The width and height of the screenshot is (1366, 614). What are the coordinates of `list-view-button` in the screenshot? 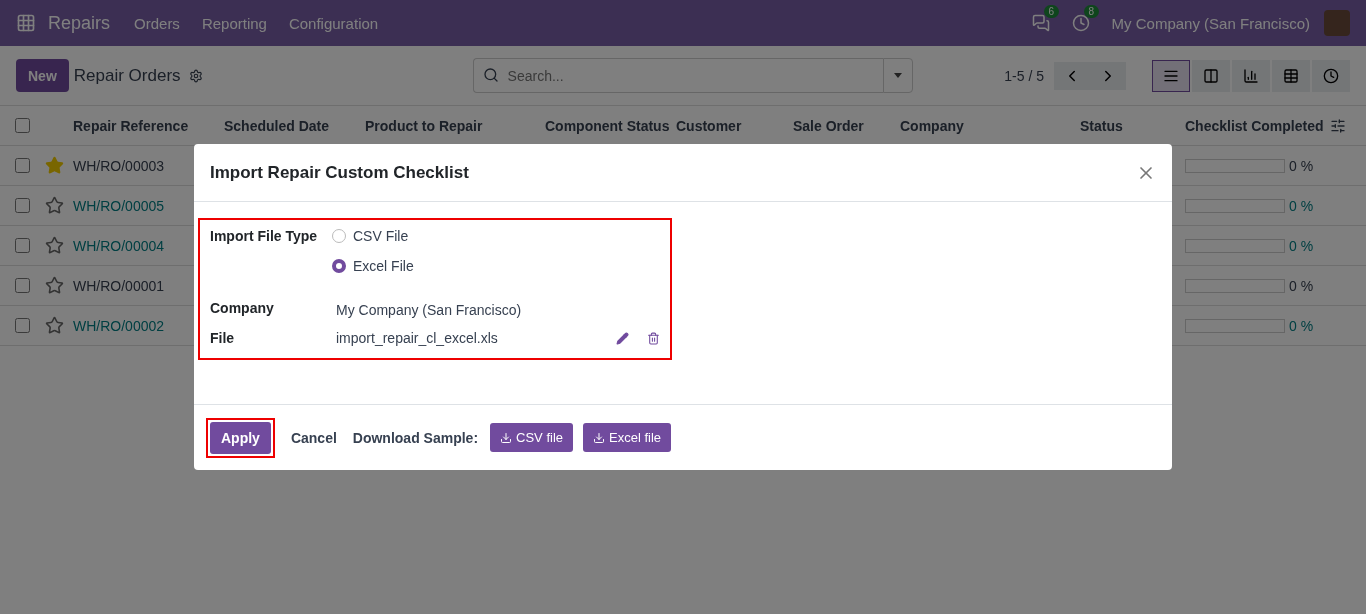 It's located at (1171, 75).